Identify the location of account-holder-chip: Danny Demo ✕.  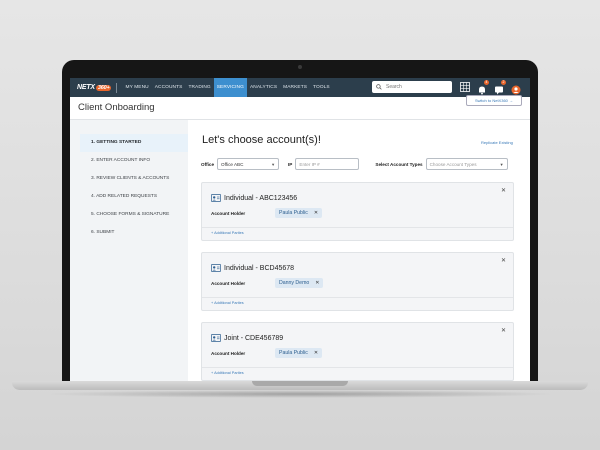
(299, 283).